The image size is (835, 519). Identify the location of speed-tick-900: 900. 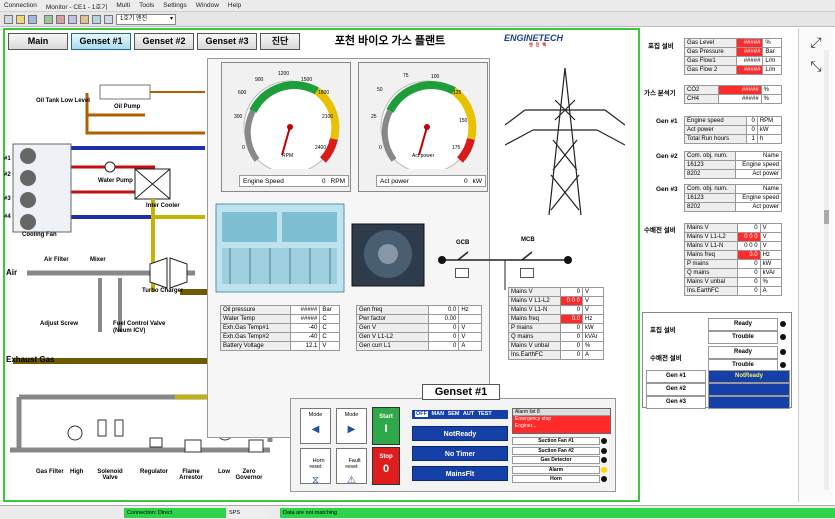
(259, 80).